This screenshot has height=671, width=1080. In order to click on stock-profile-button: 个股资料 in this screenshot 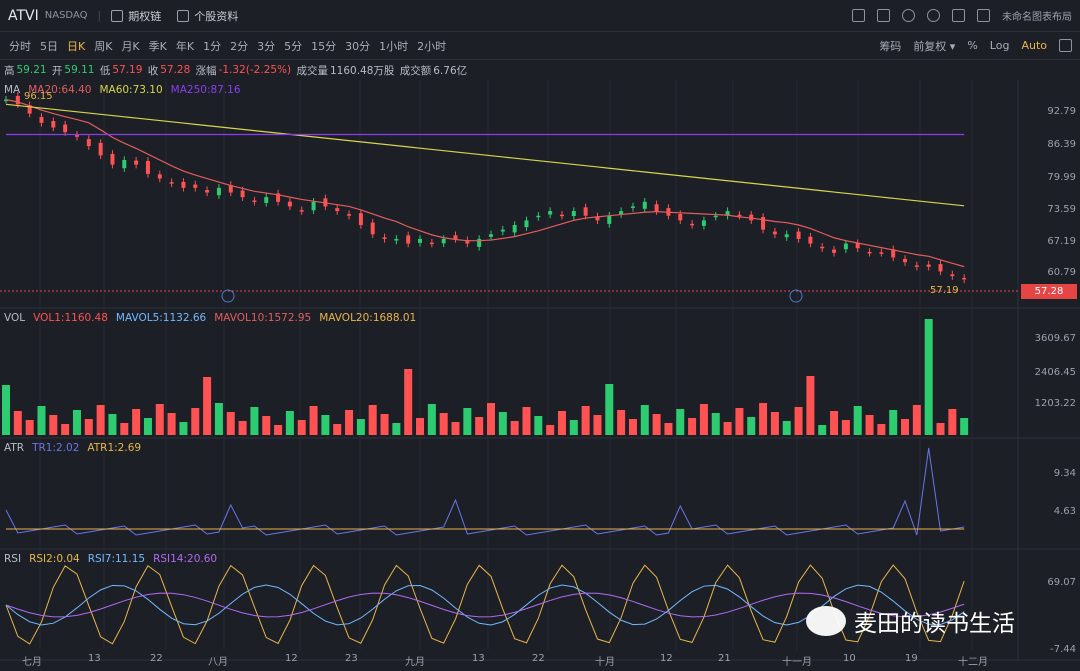, I will do `click(207, 16)`.